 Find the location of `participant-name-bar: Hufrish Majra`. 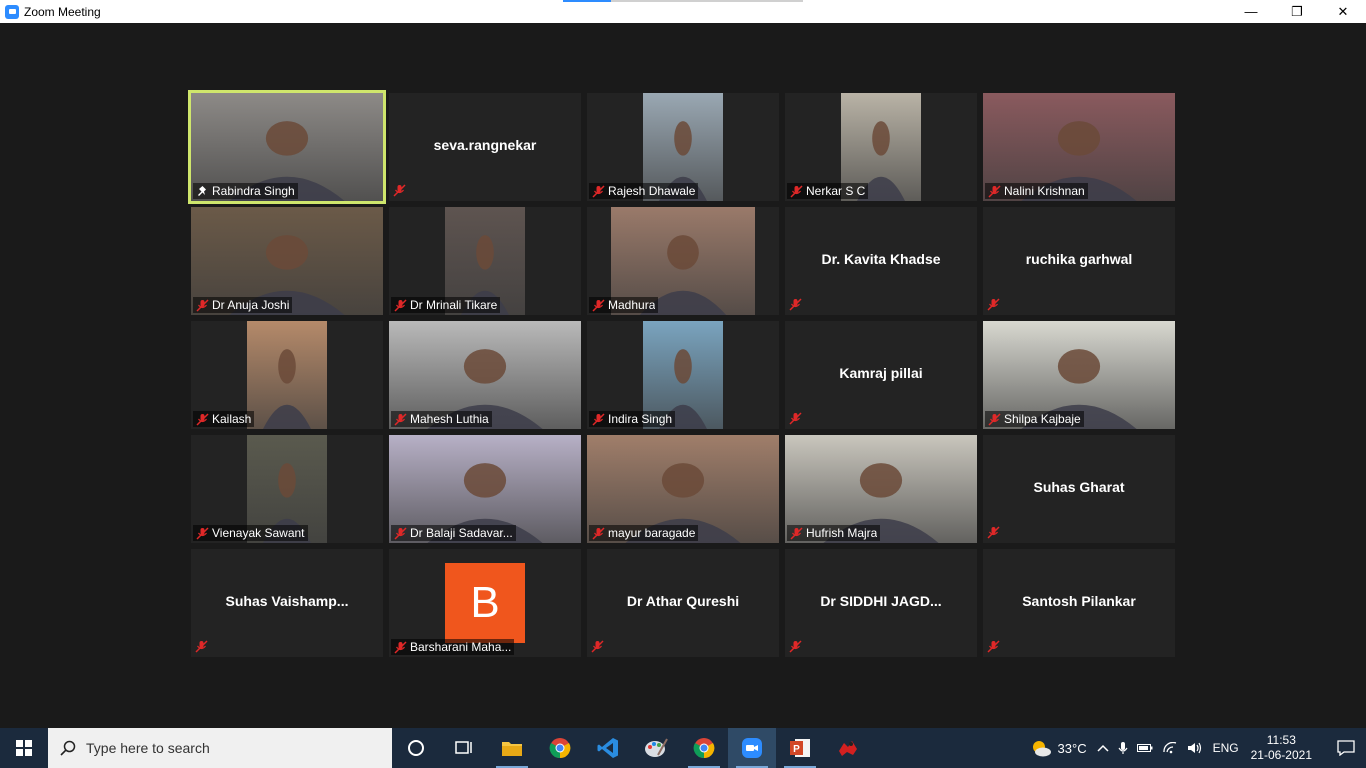

participant-name-bar: Hufrish Majra is located at coordinates (834, 533).